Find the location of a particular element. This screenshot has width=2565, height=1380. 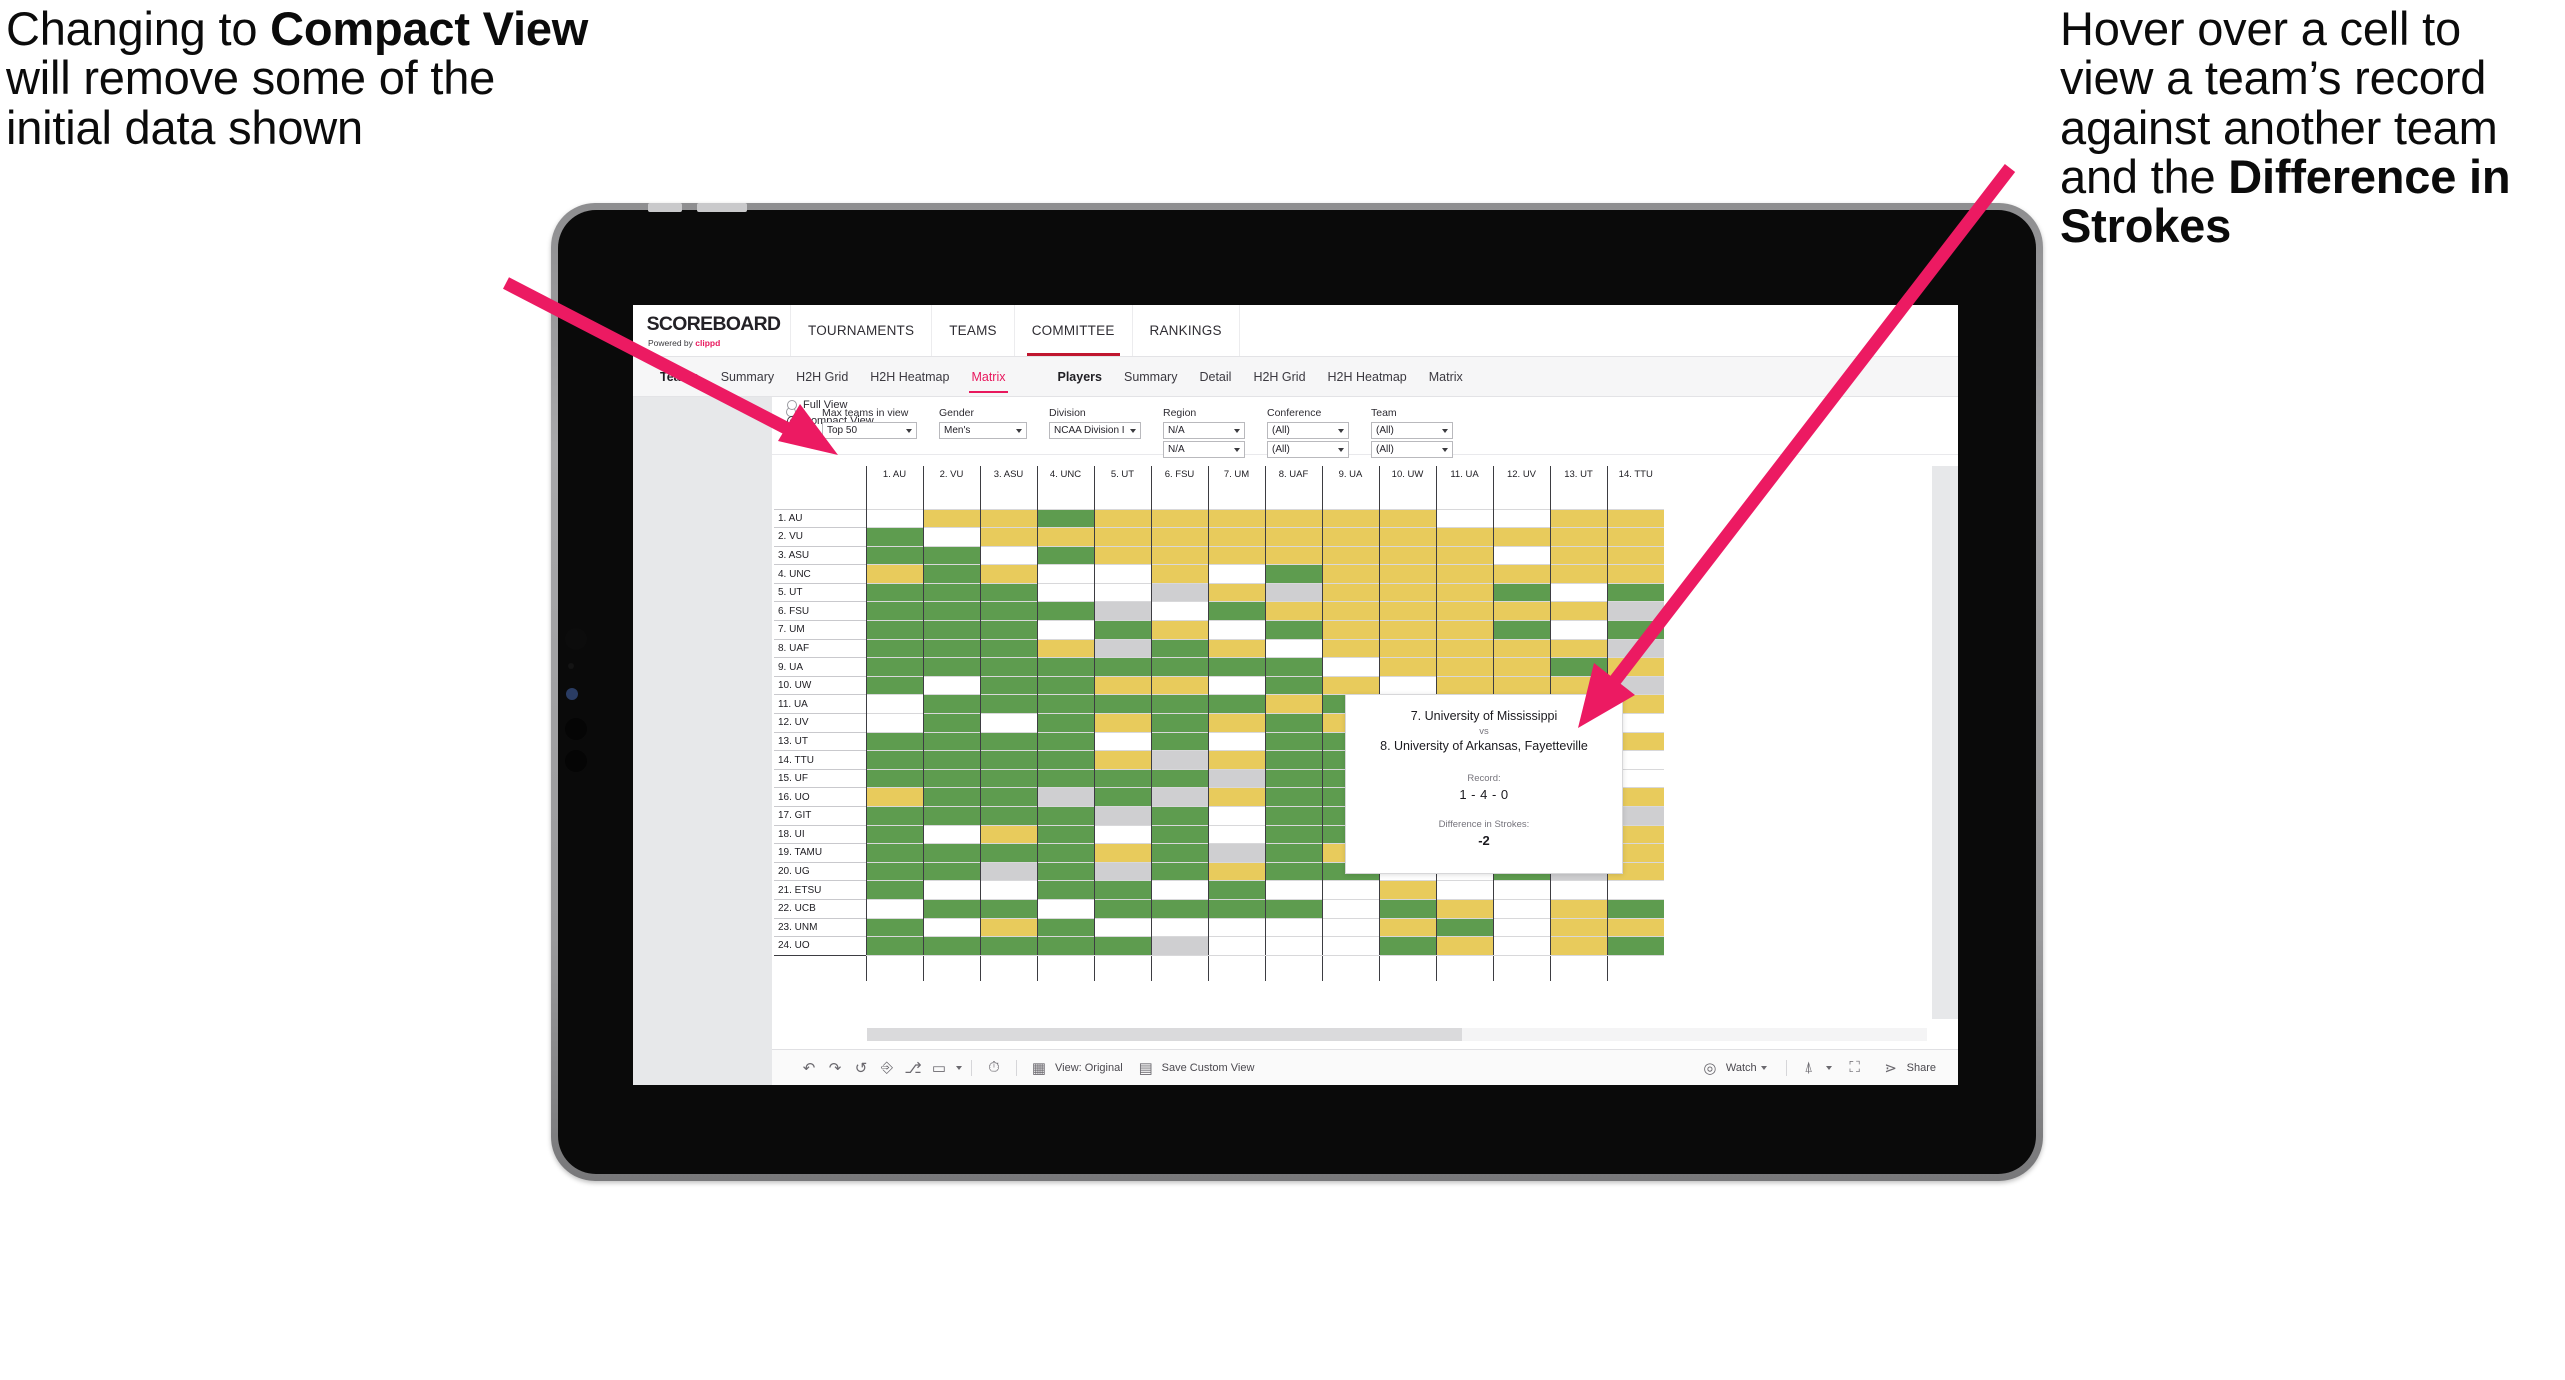

share-button: ⋗ Share is located at coordinates (1907, 1068).